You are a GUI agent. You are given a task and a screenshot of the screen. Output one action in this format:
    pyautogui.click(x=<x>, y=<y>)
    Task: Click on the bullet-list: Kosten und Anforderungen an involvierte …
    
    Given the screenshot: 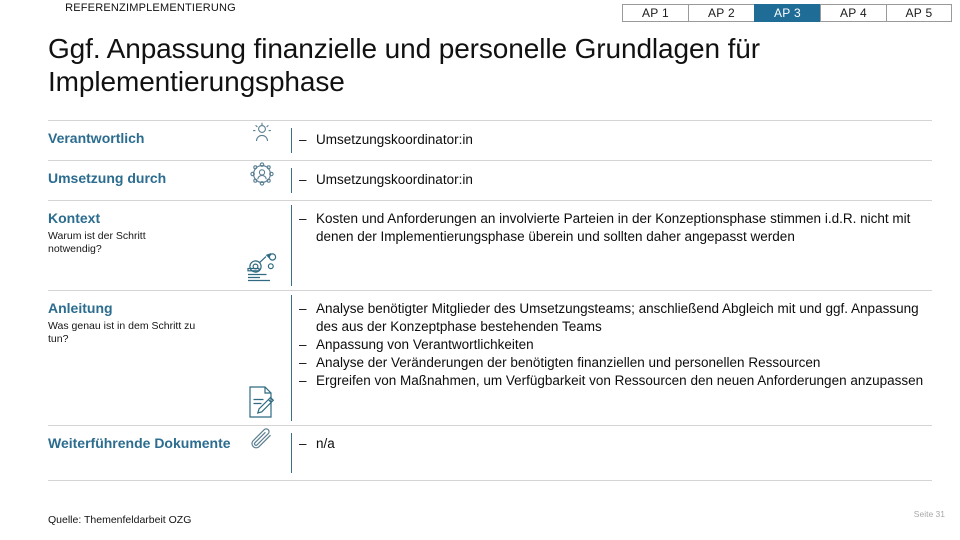 What is the action you would take?
    pyautogui.click(x=614, y=228)
    